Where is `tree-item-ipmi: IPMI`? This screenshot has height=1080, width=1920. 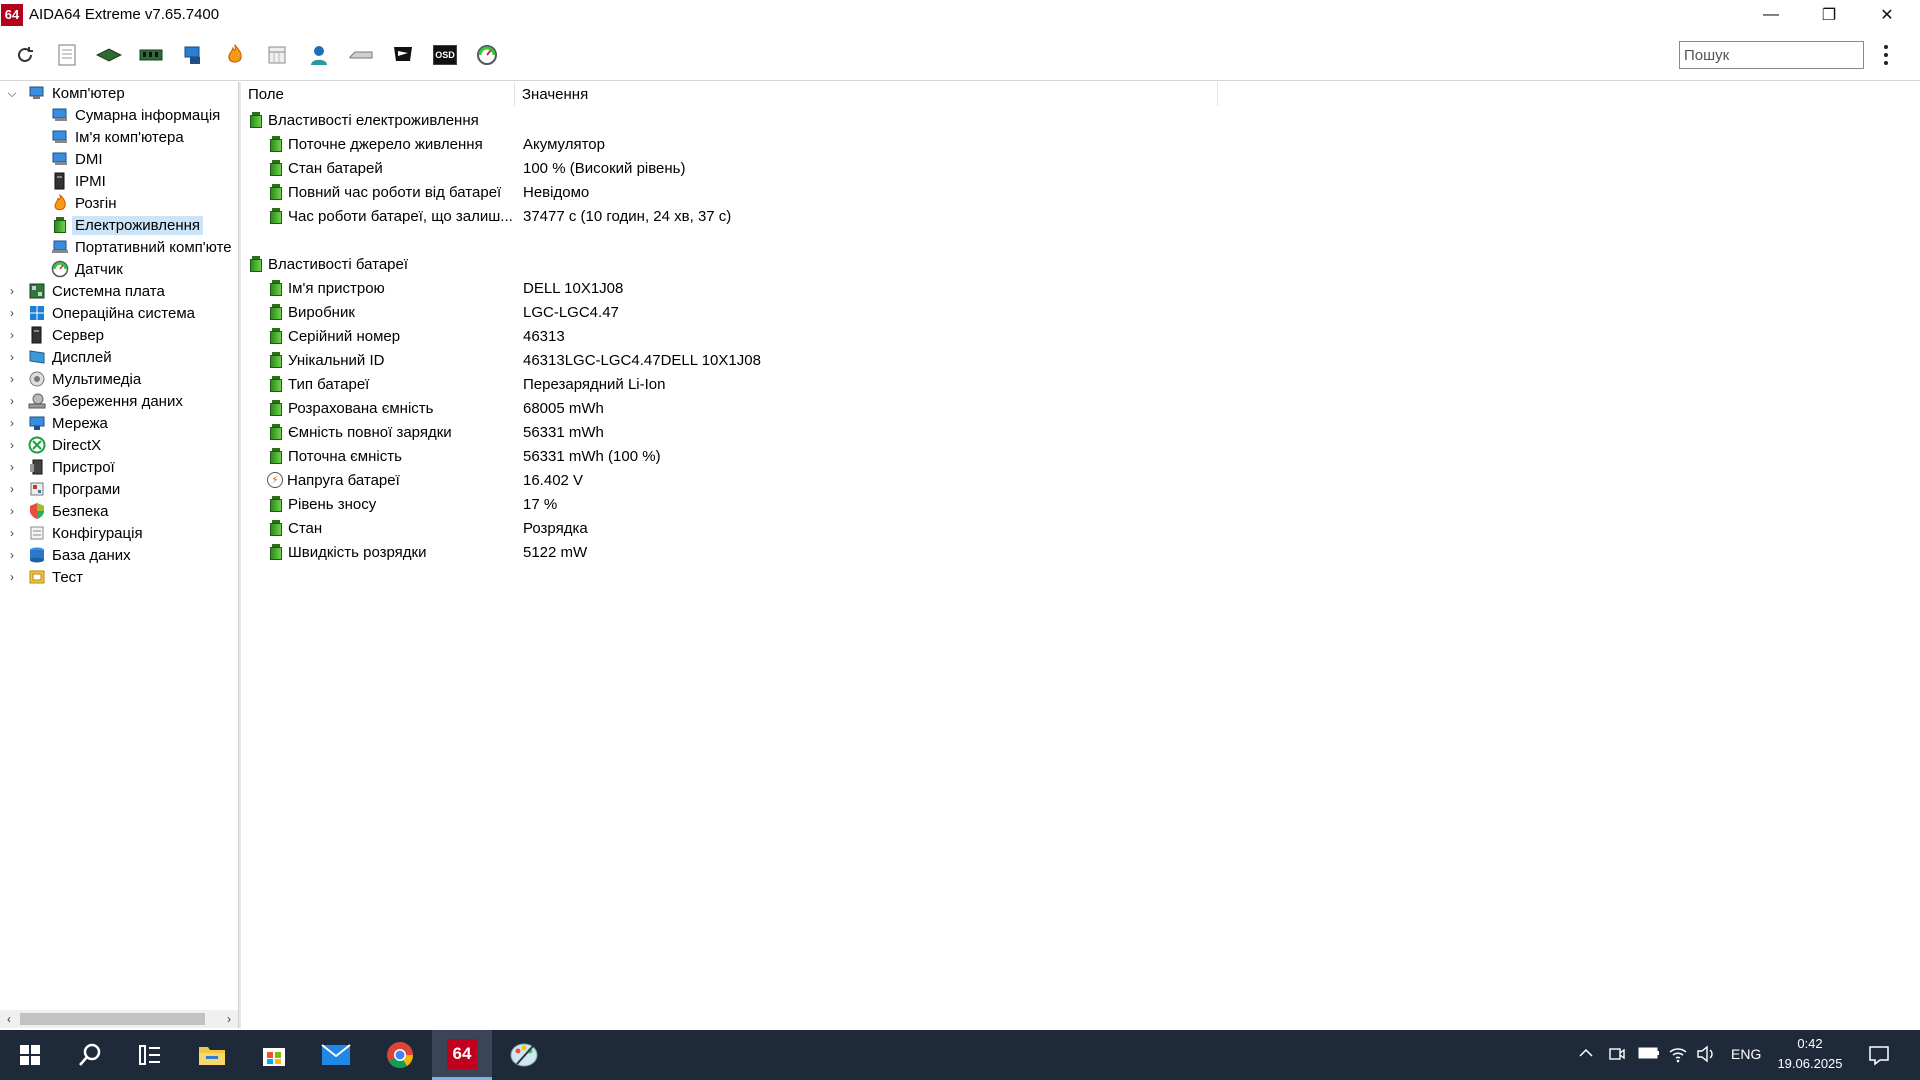 tree-item-ipmi: IPMI is located at coordinates (80, 181).